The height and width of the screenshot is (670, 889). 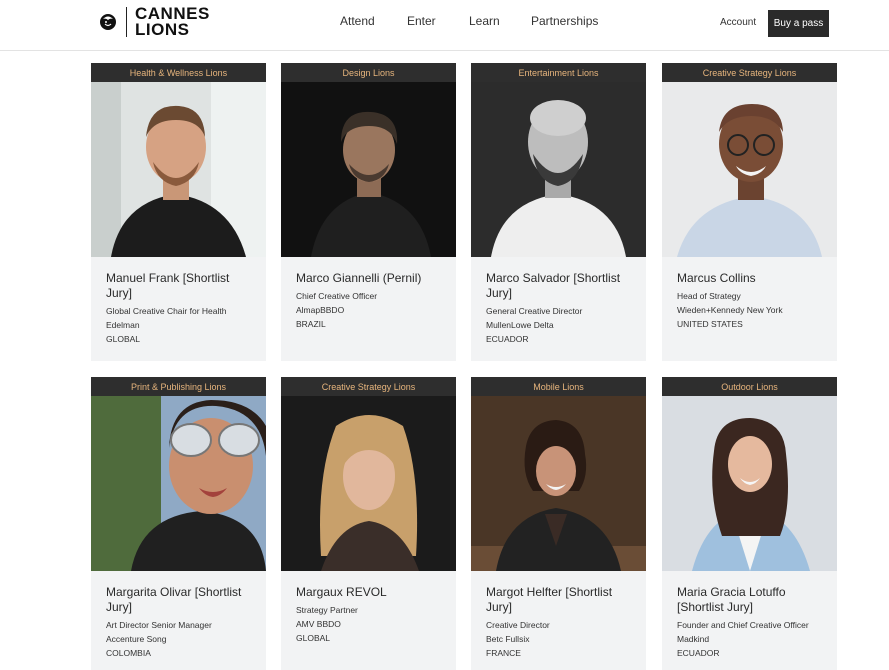 I want to click on card-name: Margot Helfter [Shortlist Jury], so click(x=549, y=599).